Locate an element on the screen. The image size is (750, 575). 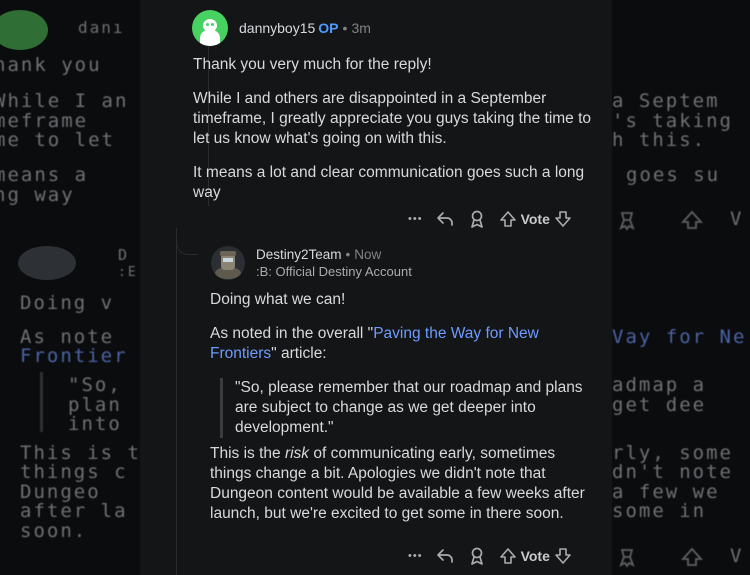
bg-line: h this. is located at coordinates (659, 140).